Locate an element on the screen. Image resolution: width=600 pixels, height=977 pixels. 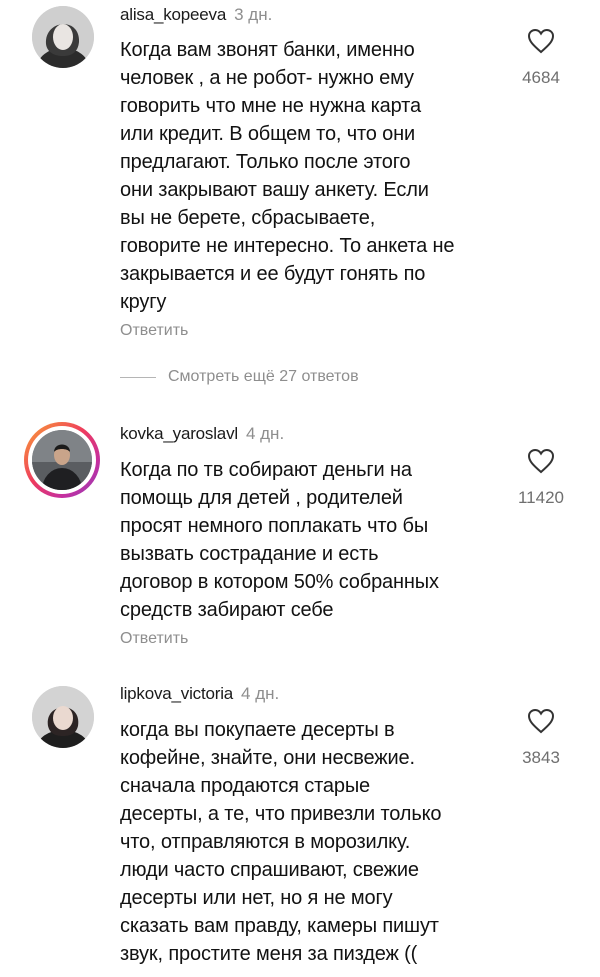
comment-header: alisa_kopeeva 3 дн. is located at coordinates (196, 15).